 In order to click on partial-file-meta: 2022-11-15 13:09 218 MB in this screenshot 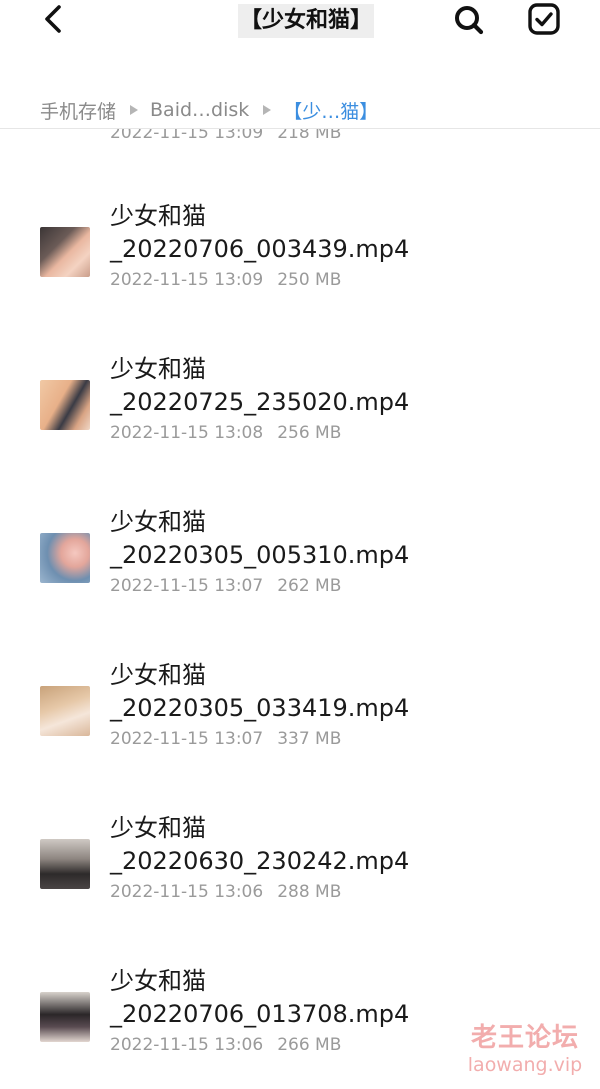, I will do `click(225, 136)`.